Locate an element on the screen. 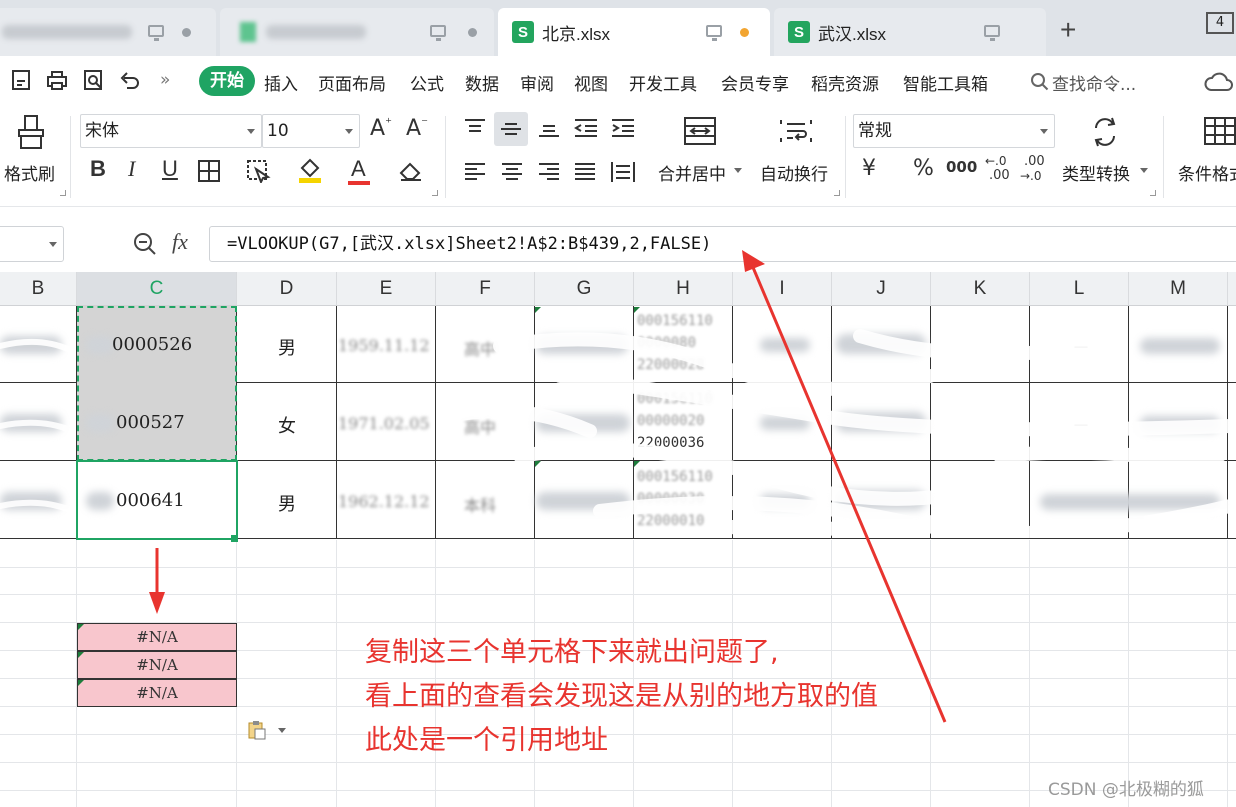 Image resolution: width=1236 pixels, height=807 pixels. insert-function-button: fx is located at coordinates (180, 242).